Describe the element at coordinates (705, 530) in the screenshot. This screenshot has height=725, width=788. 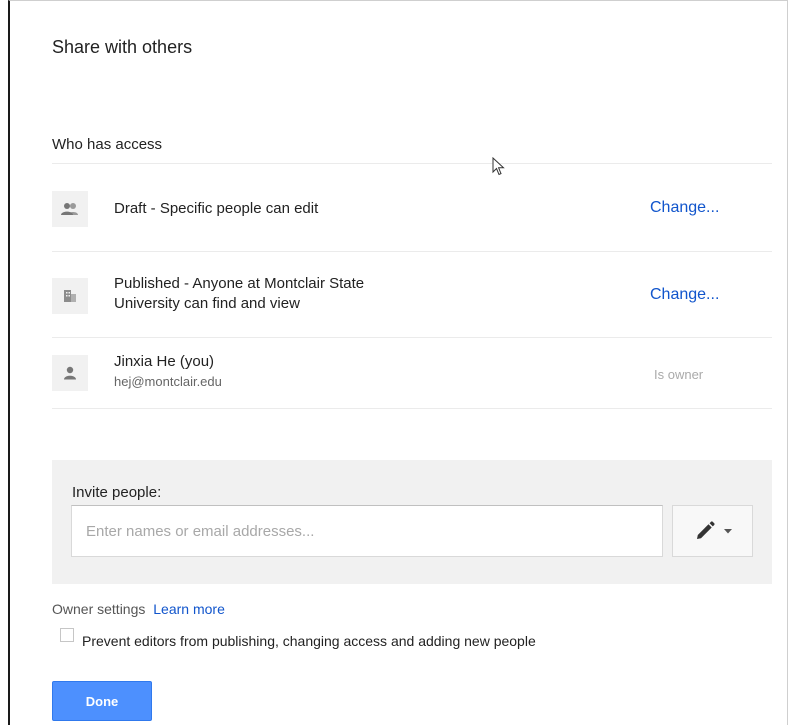
I see `pencil-icon` at that location.